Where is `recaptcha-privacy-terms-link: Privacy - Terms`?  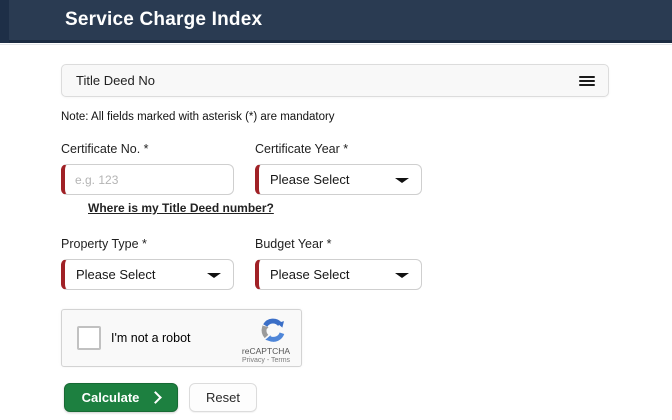
recaptcha-privacy-terms-link: Privacy - Terms is located at coordinates (266, 360).